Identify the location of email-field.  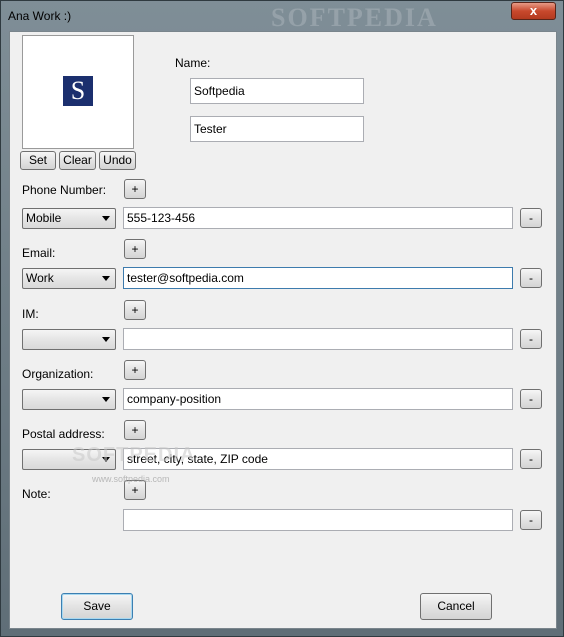
(318, 278).